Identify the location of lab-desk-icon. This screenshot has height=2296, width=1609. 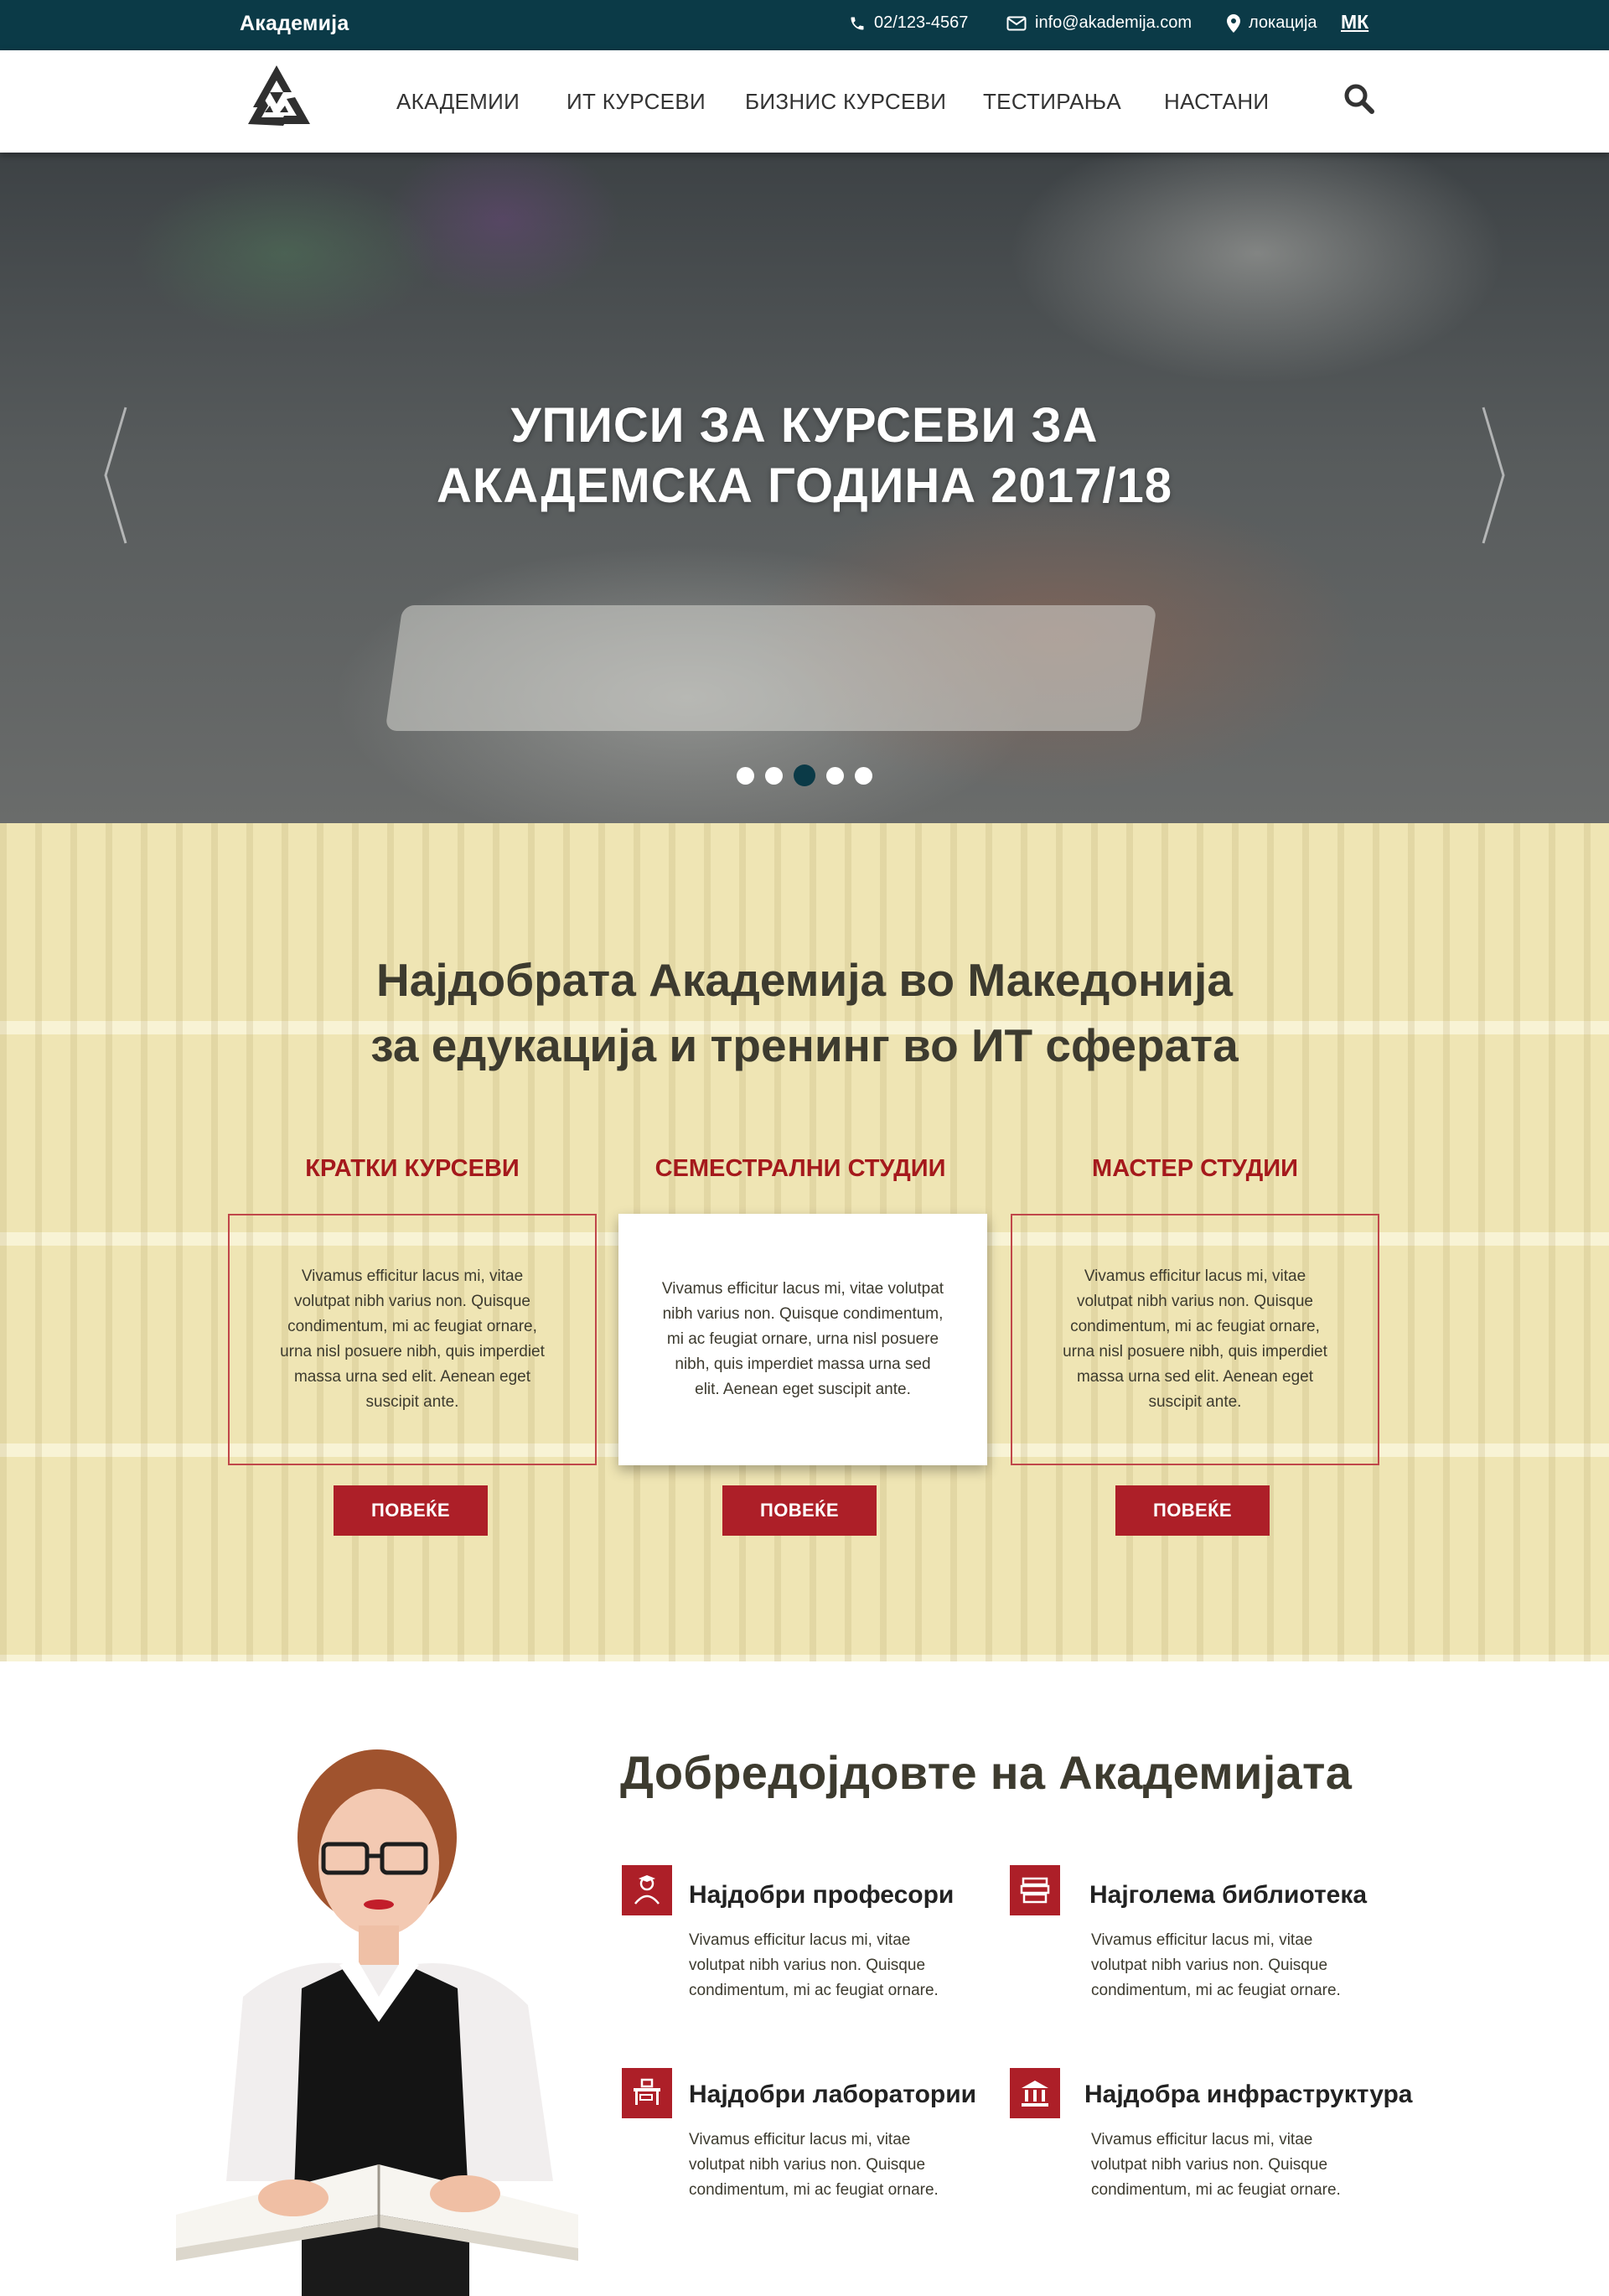
(647, 2093).